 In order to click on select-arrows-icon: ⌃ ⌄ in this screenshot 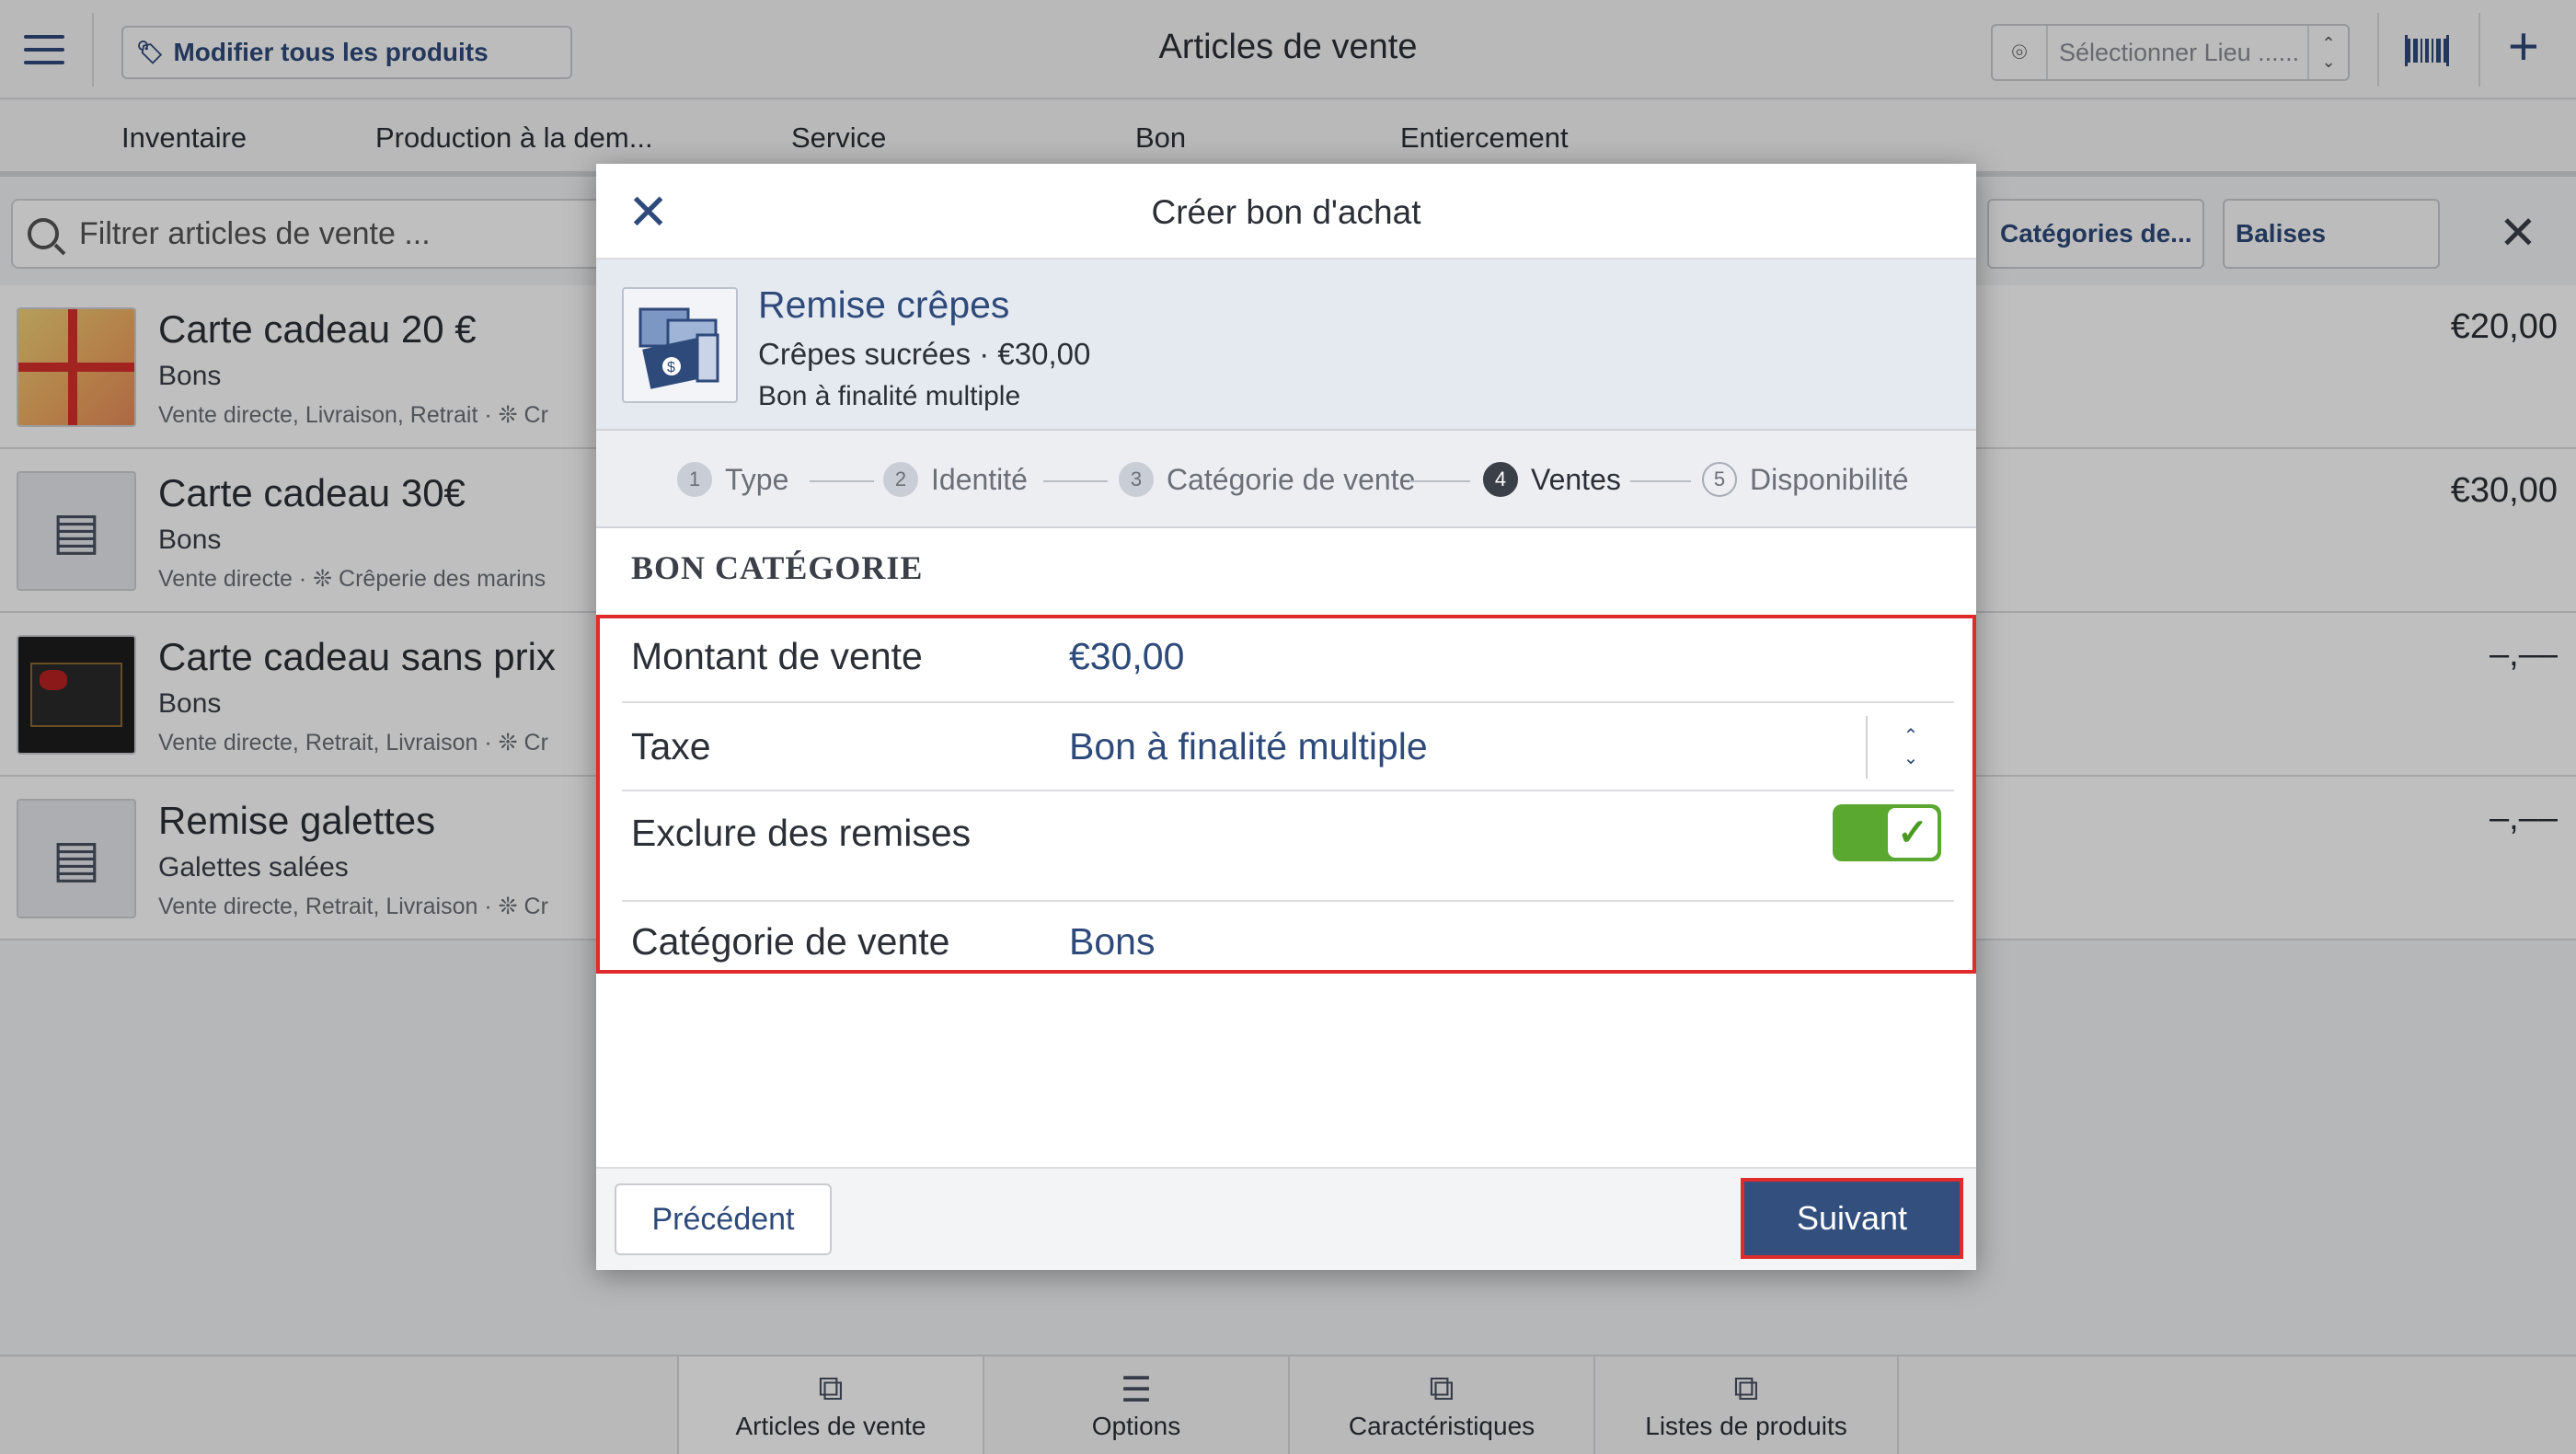, I will do `click(1910, 747)`.